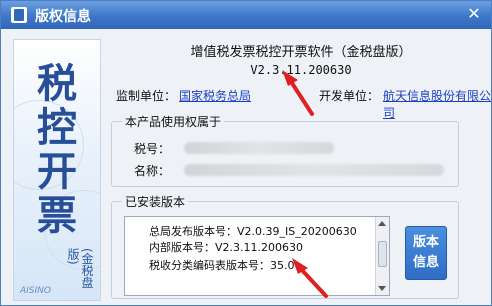  Describe the element at coordinates (349, 96) in the screenshot. I see `developer-label: 开发单位：` at that location.